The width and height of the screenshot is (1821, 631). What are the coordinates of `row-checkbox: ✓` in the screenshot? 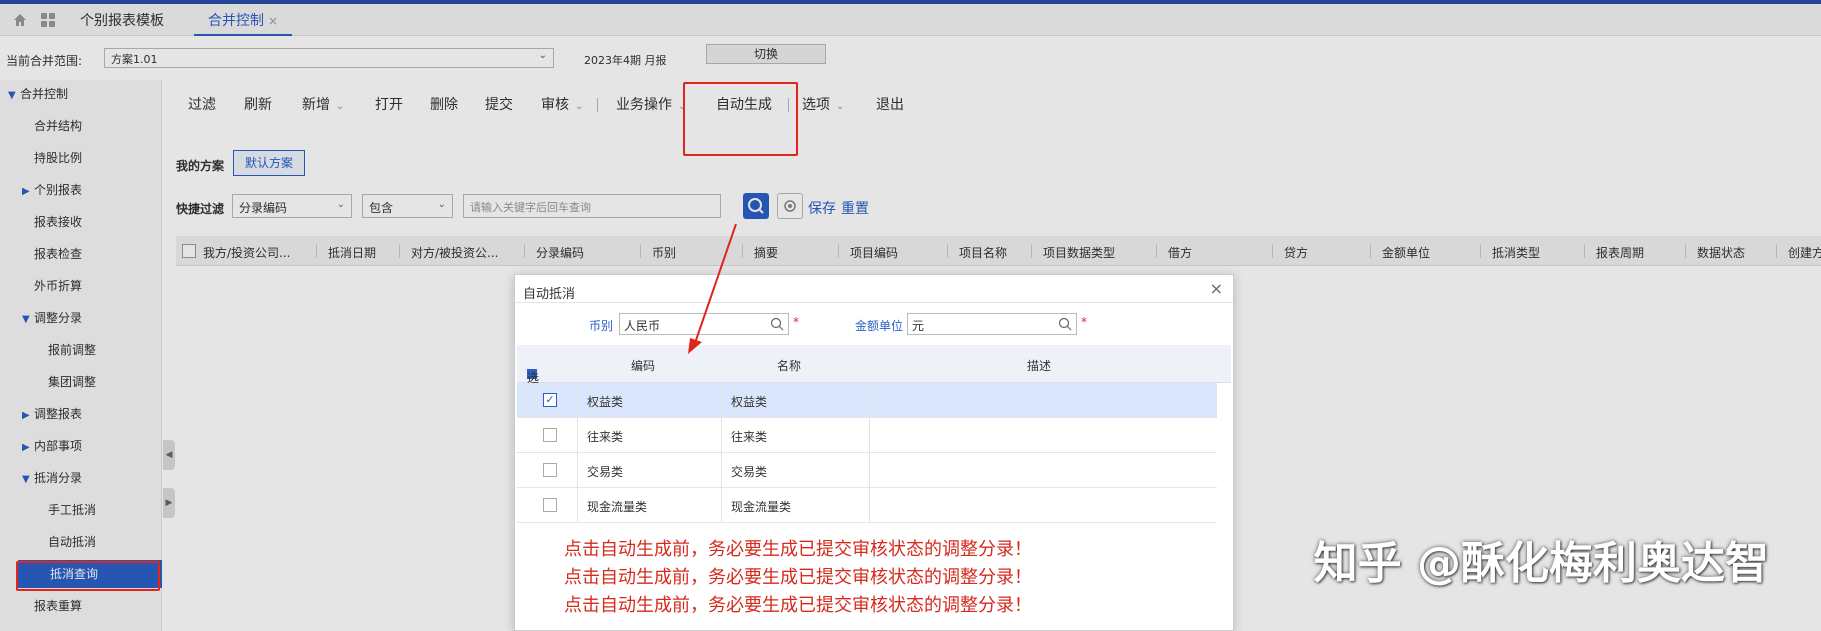 It's located at (550, 400).